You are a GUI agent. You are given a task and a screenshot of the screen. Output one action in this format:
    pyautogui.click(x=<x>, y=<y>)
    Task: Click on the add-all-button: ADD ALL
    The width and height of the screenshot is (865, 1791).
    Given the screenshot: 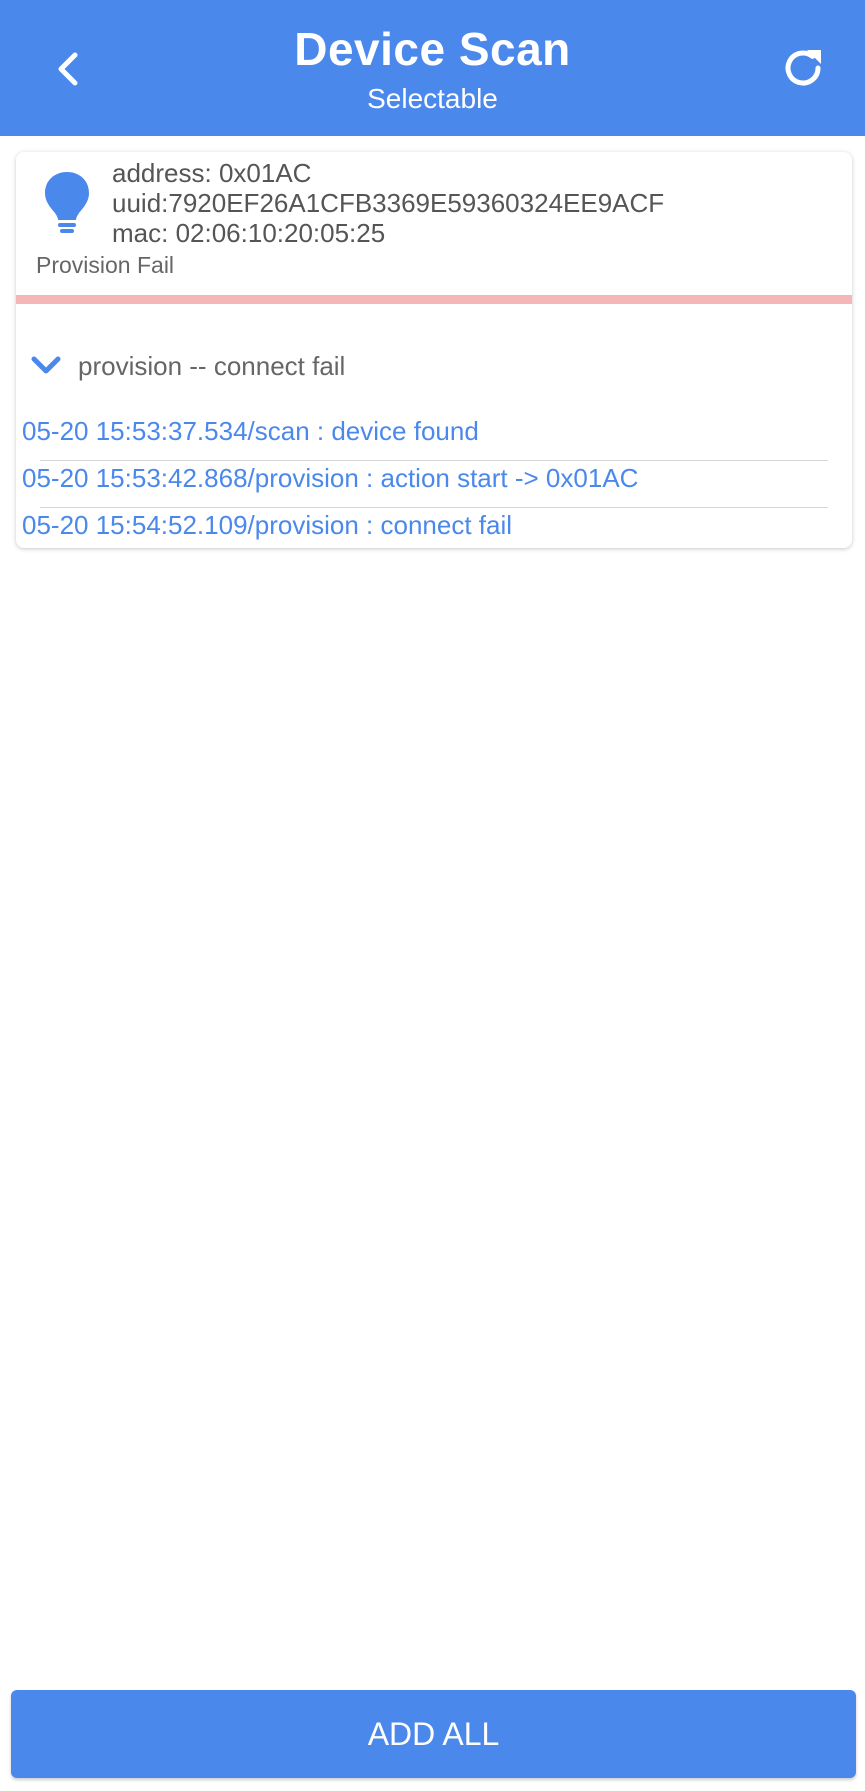 What is the action you would take?
    pyautogui.click(x=433, y=1734)
    